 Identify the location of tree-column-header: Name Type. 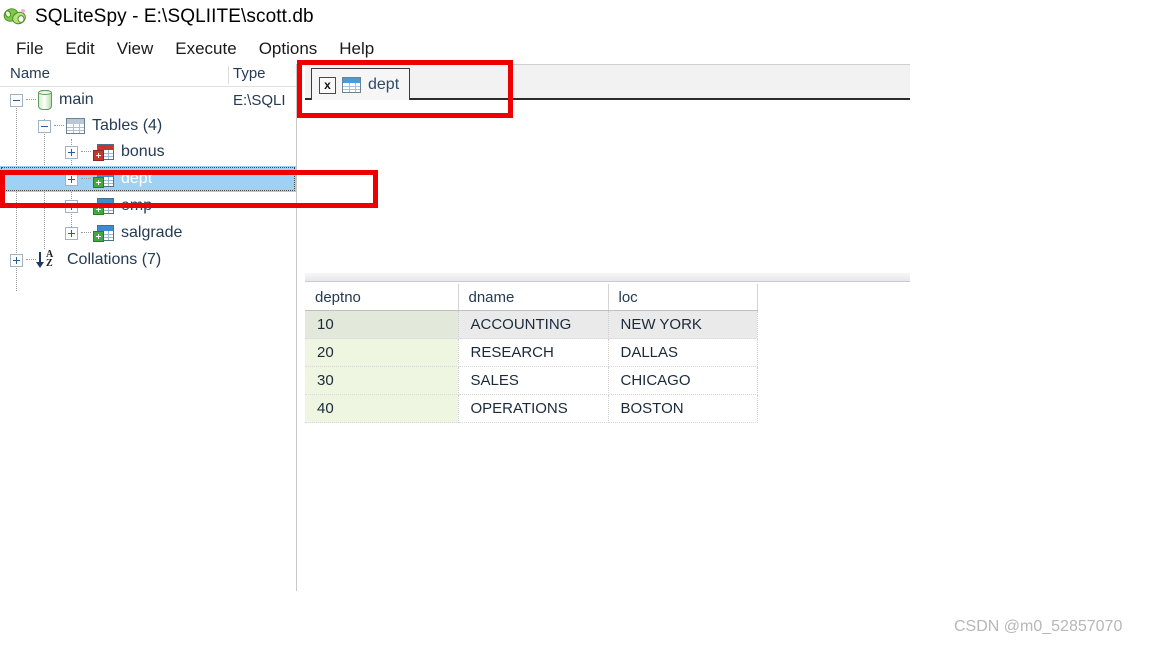
(148, 75).